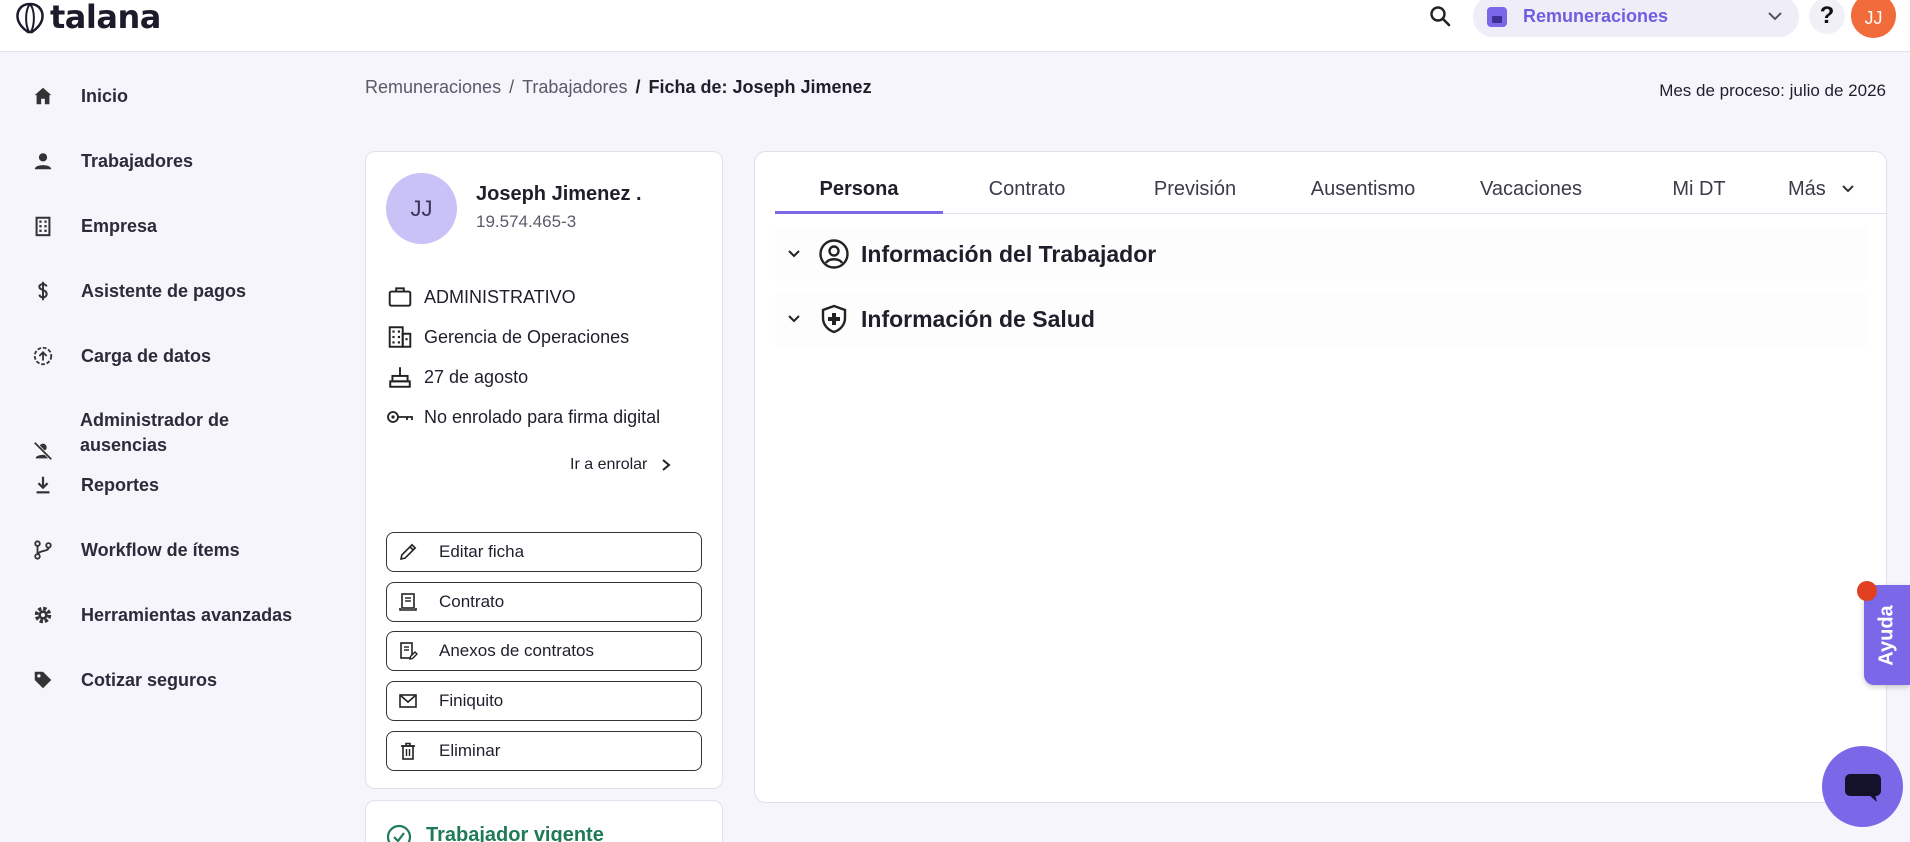  I want to click on help-label: ?, so click(1827, 15).